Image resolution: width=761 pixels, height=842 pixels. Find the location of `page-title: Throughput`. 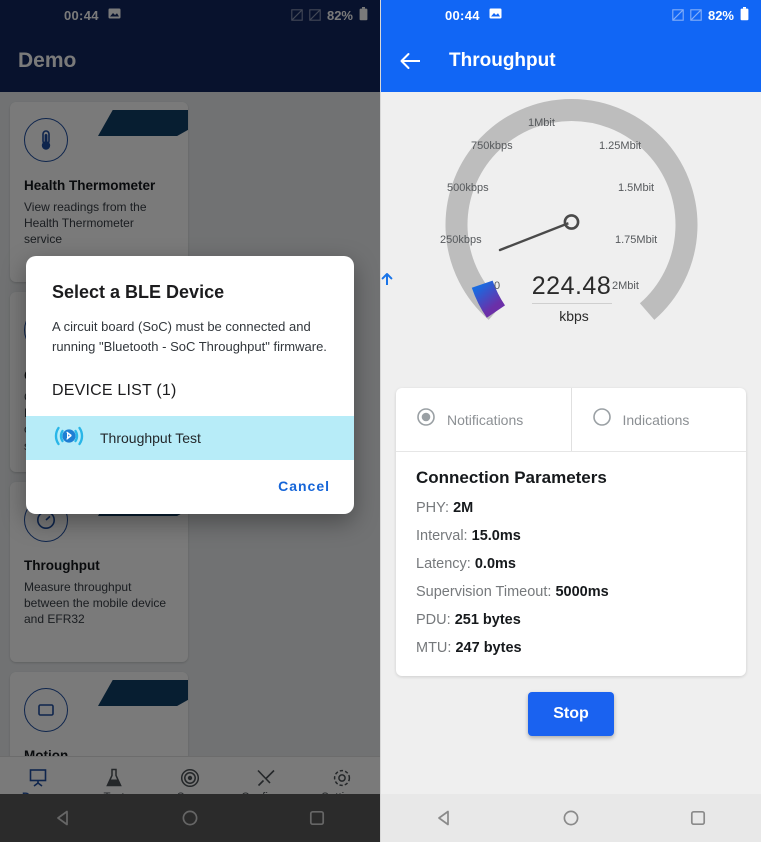

page-title: Throughput is located at coordinates (502, 60).